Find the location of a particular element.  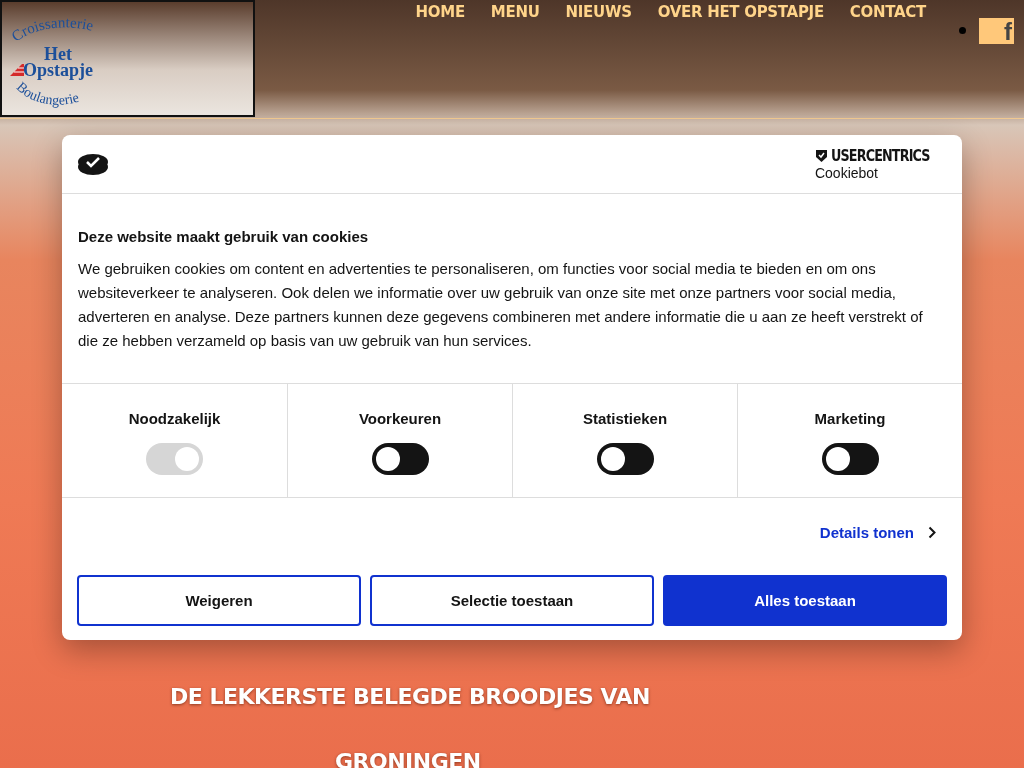

category-label: Noodzakelijk is located at coordinates (174, 418).